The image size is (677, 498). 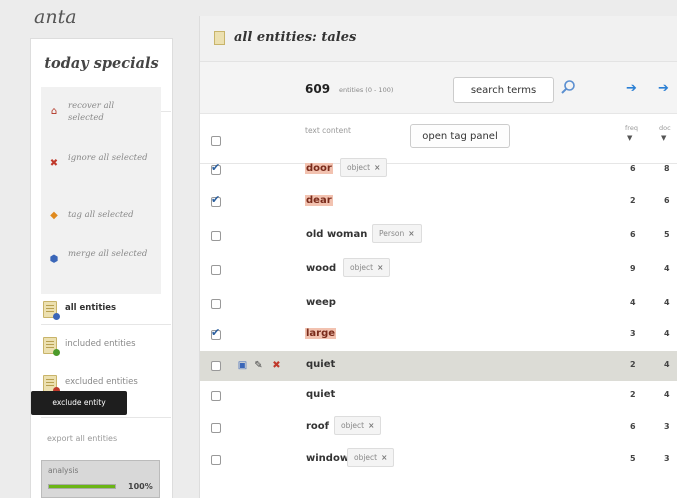 I want to click on table-row: weep 4 4, so click(x=438, y=304).